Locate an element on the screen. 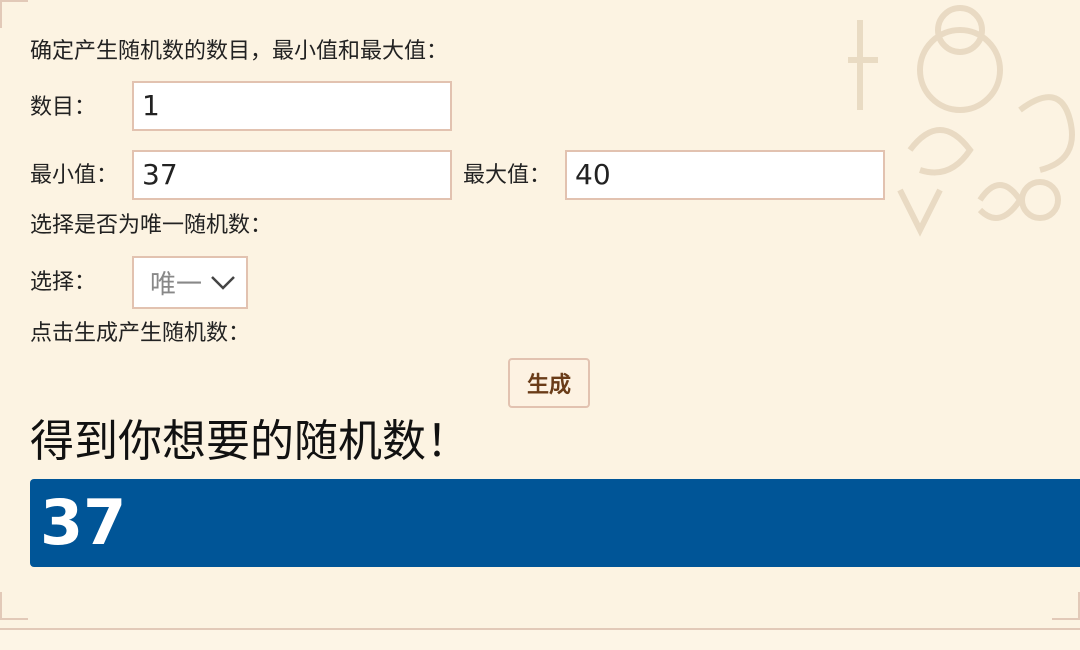 The height and width of the screenshot is (650, 1080). min-input: 37 is located at coordinates (292, 175).